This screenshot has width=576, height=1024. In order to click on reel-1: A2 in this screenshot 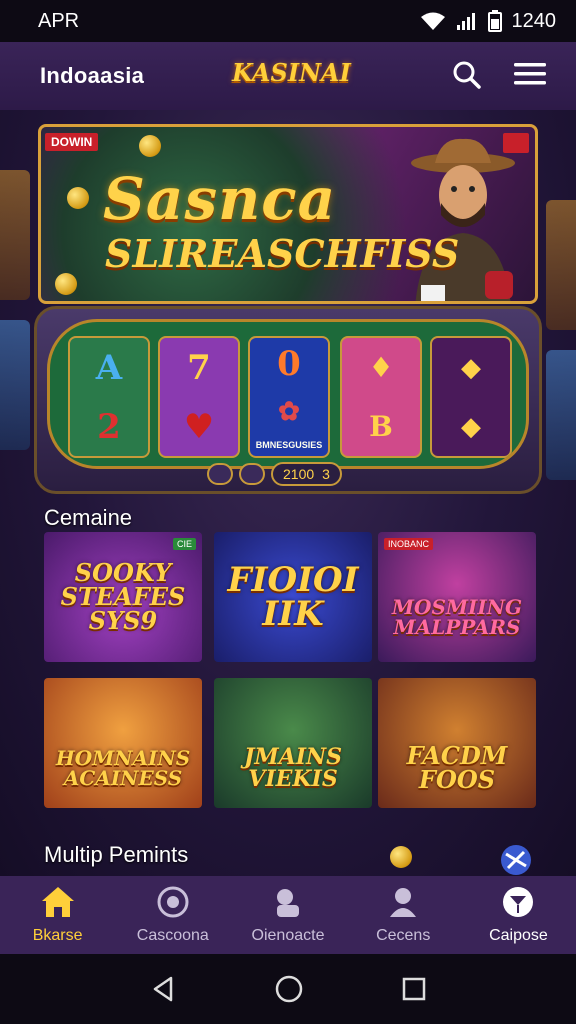, I will do `click(109, 397)`.